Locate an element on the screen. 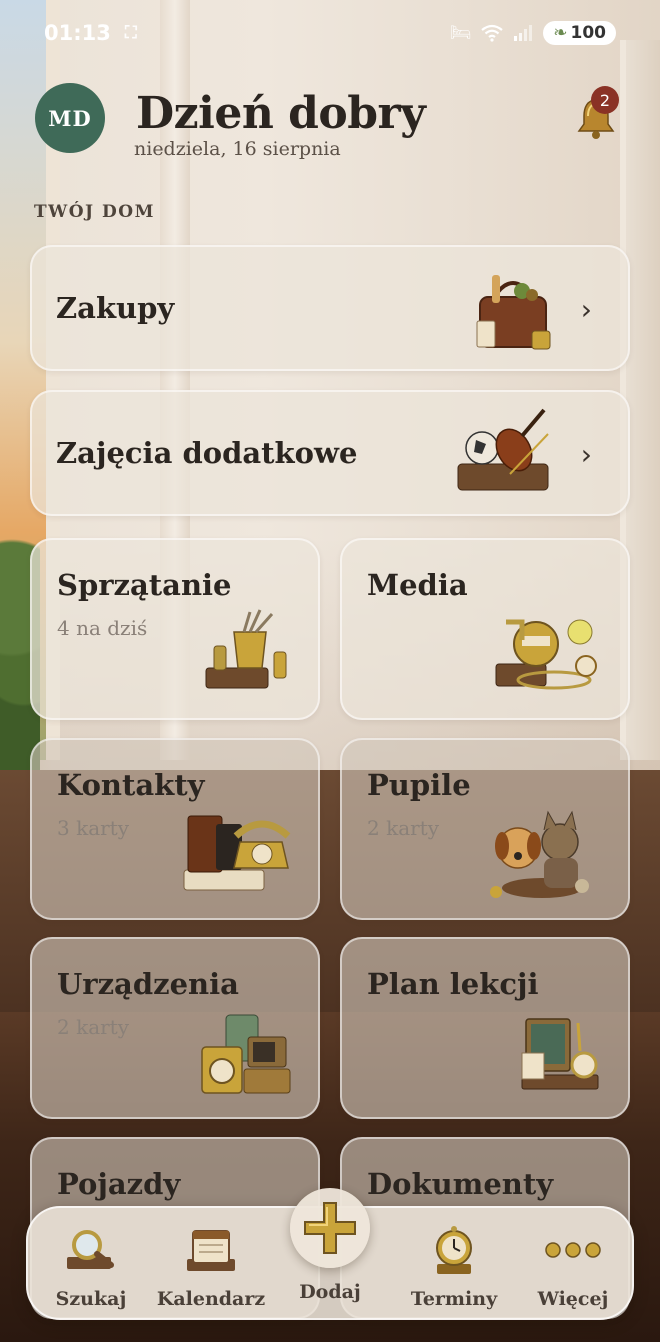 Image resolution: width=660 pixels, height=1342 pixels. chalkboard-icon is located at coordinates (560, 1054).